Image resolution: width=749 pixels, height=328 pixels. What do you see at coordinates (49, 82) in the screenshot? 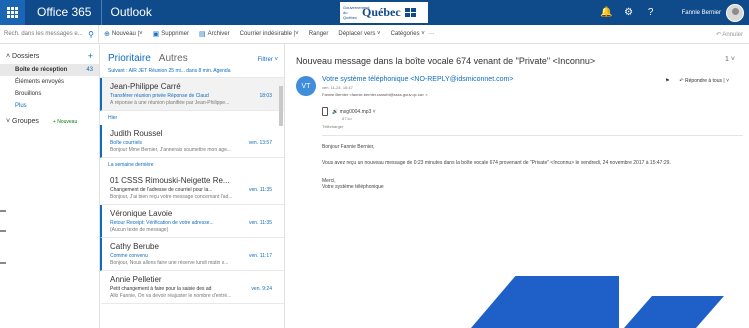
I see `folder-sent: Éléments envoyés` at bounding box center [49, 82].